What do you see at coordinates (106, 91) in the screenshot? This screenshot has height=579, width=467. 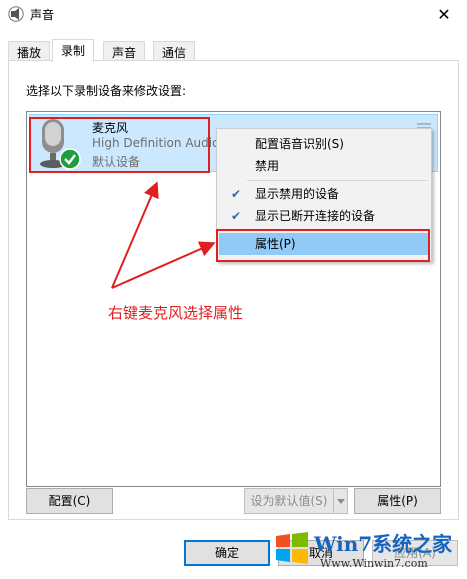 I see `instruction-text: 选择以下录制设备来修改设置:` at bounding box center [106, 91].